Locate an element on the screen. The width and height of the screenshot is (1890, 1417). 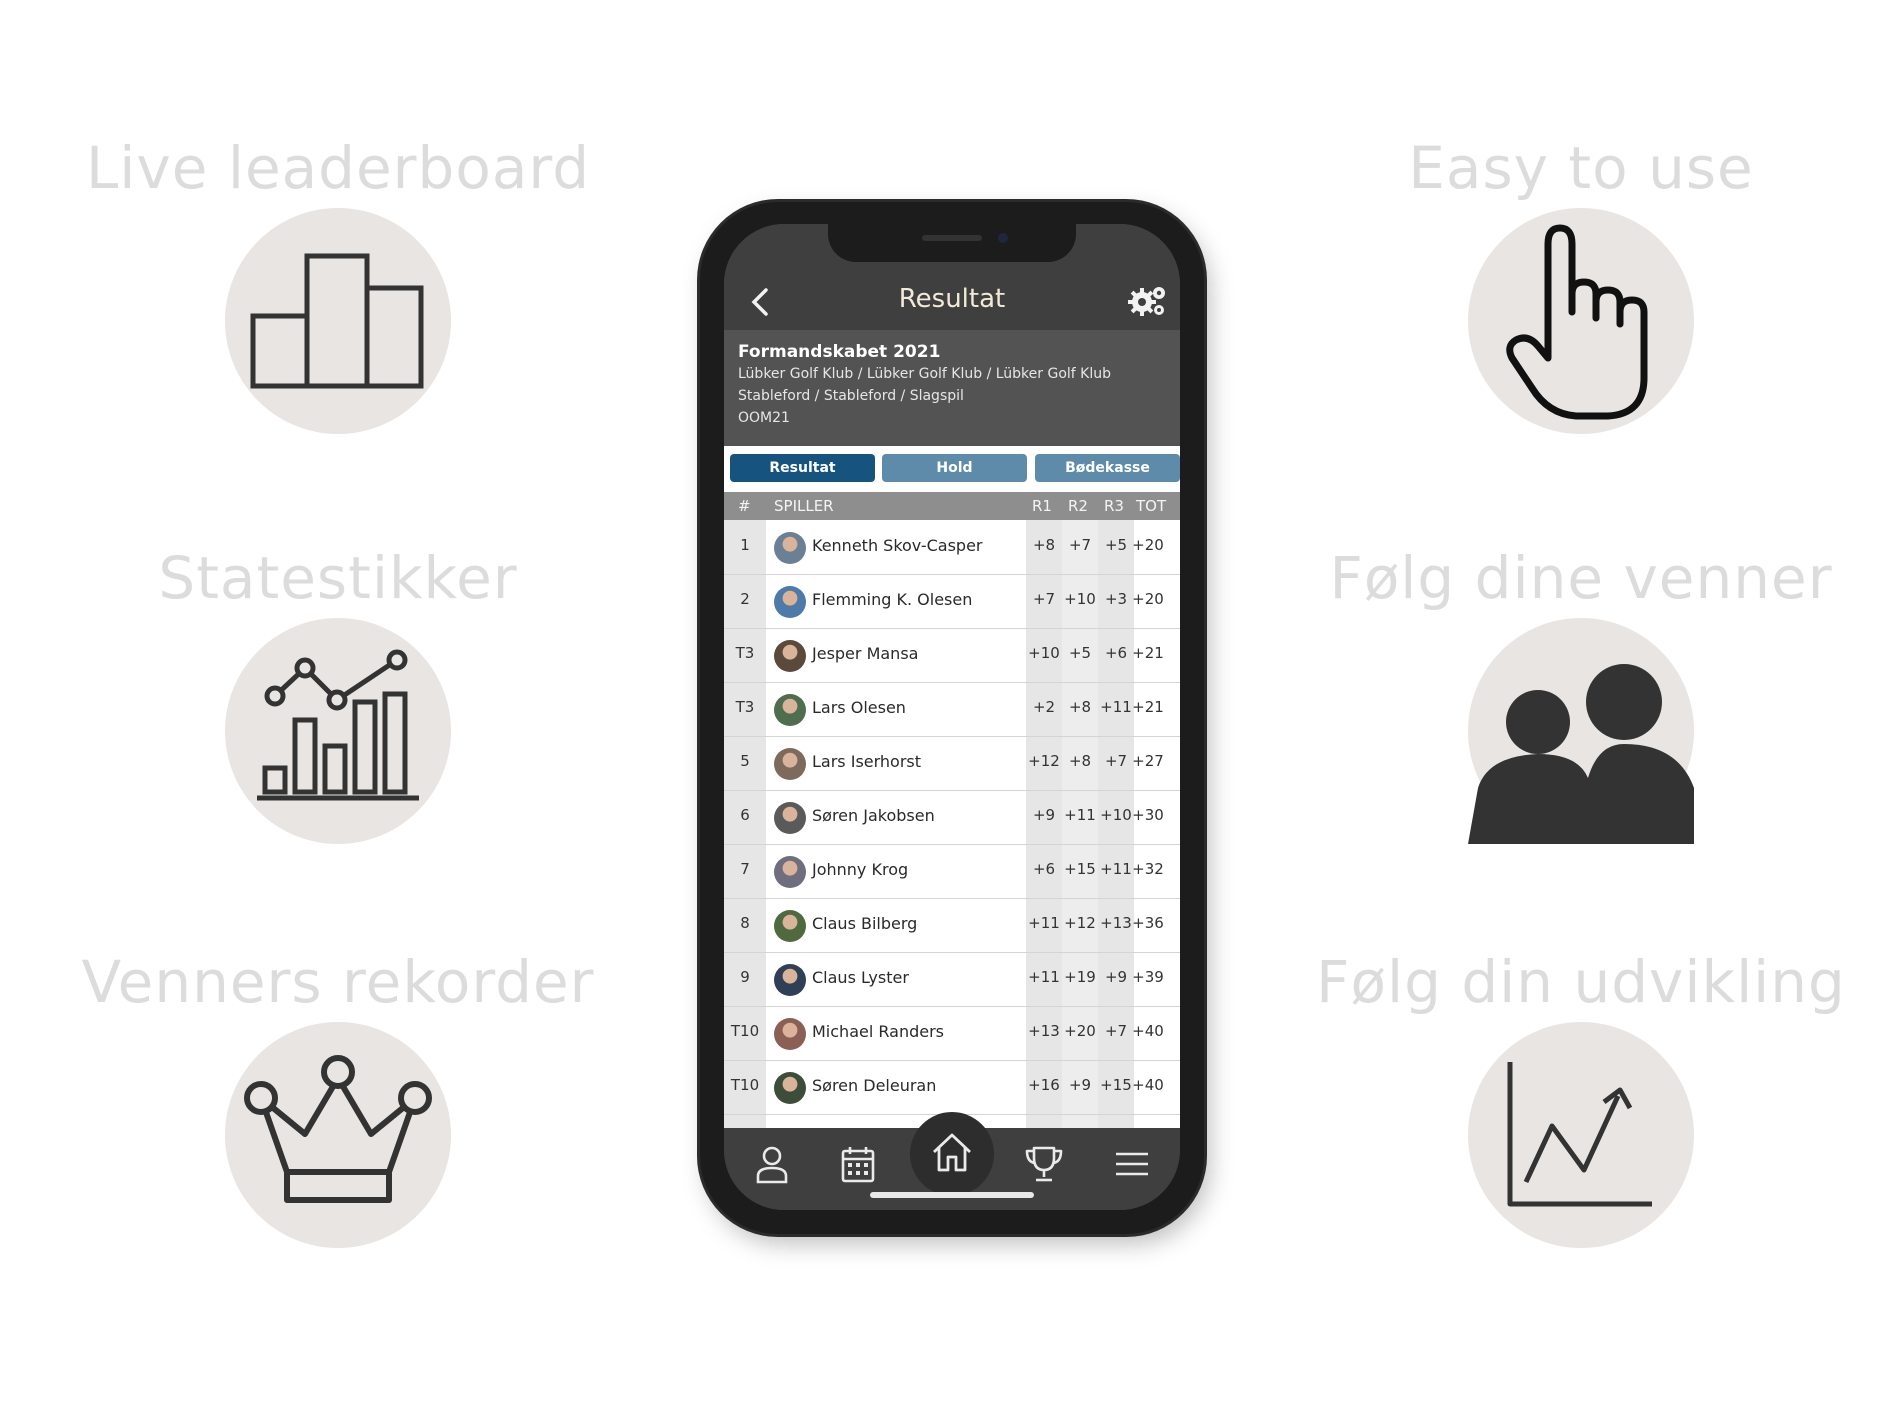
event-code: OOM21 is located at coordinates (764, 418).